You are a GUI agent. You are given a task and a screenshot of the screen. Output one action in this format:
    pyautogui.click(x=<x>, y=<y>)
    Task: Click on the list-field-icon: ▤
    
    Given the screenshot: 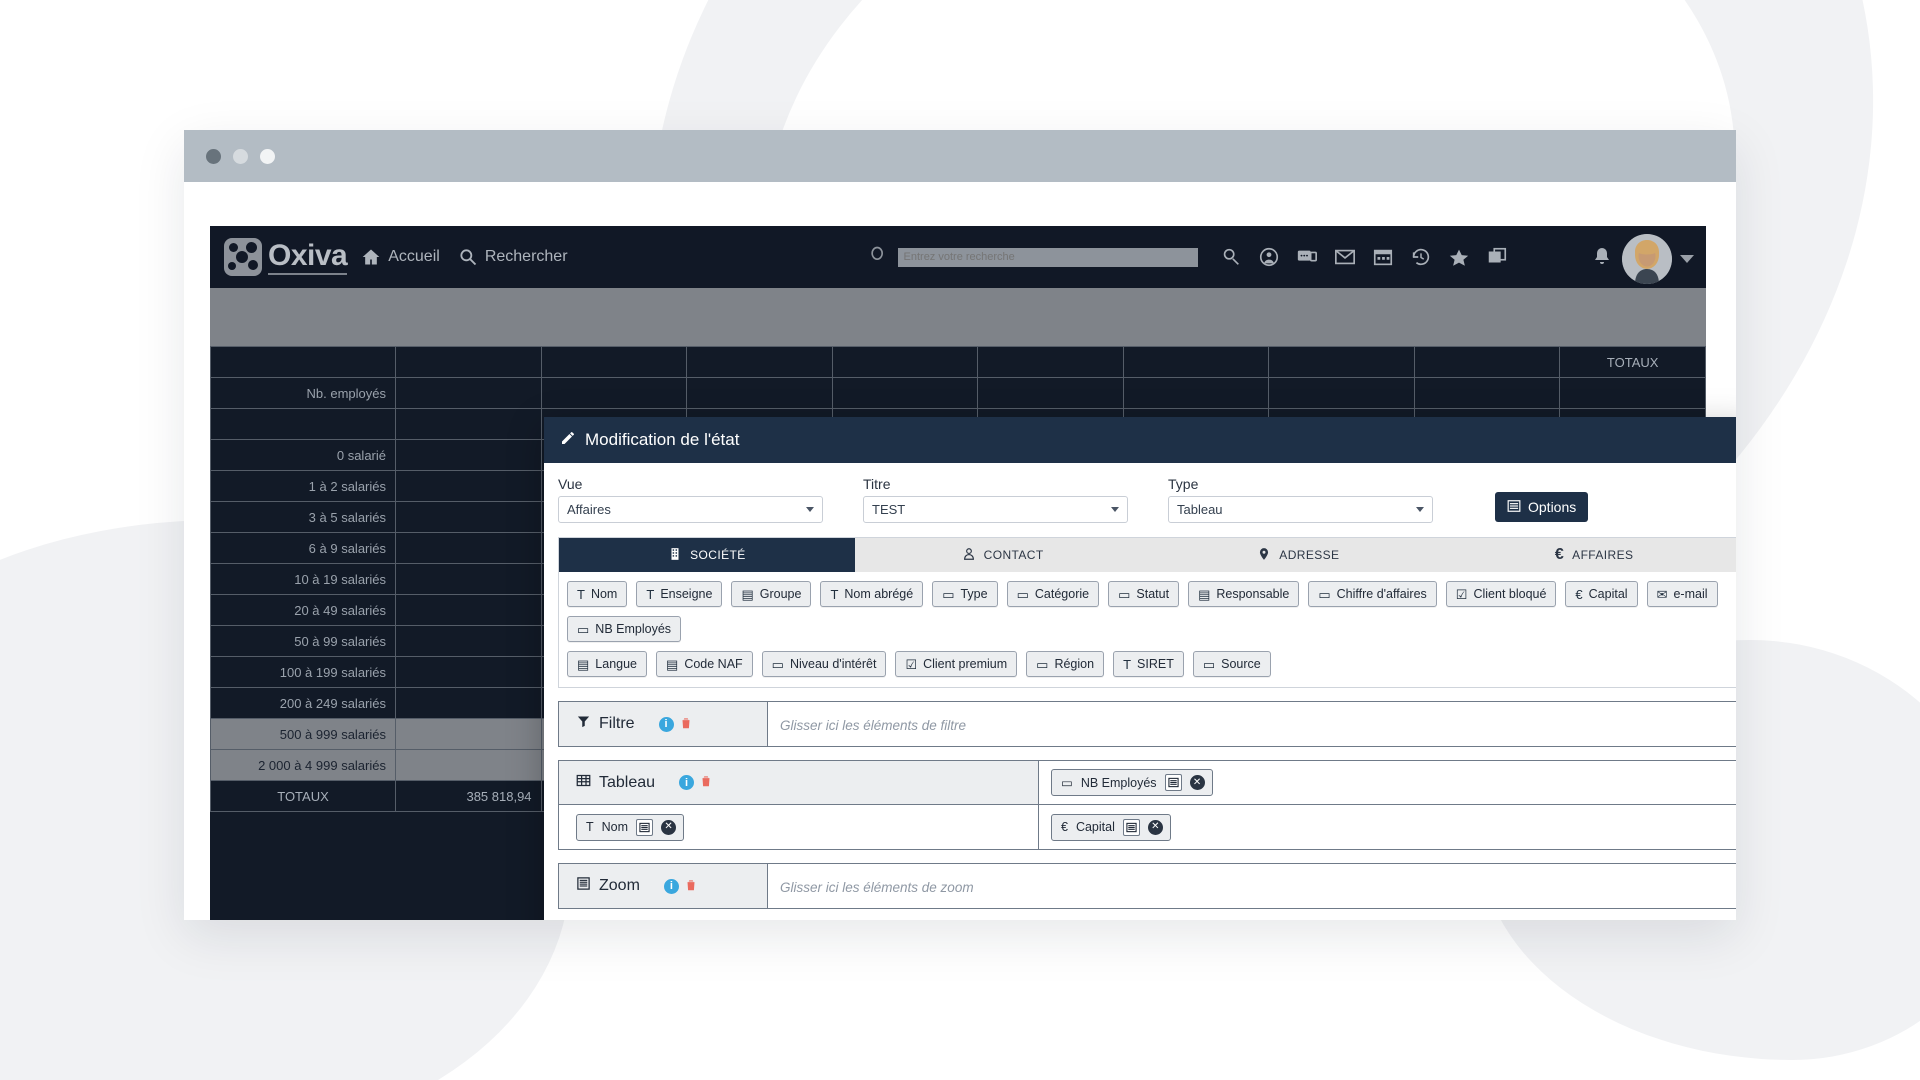 What is the action you would take?
    pyautogui.click(x=583, y=664)
    